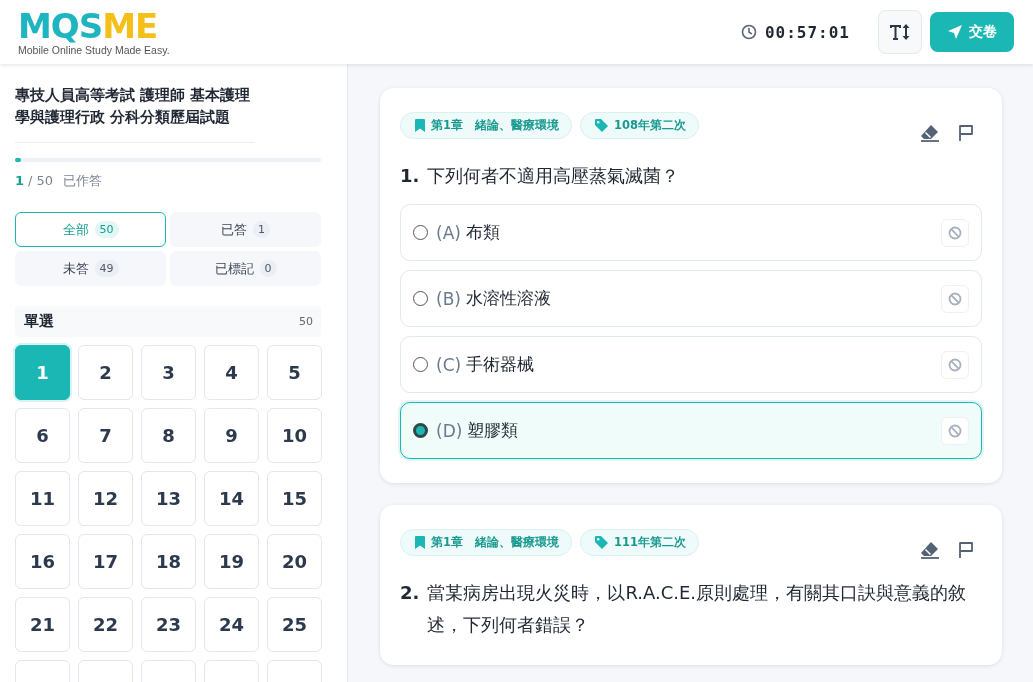 Image resolution: width=1033 pixels, height=682 pixels. What do you see at coordinates (493, 430) in the screenshot?
I see `option-text: 塑膠類` at bounding box center [493, 430].